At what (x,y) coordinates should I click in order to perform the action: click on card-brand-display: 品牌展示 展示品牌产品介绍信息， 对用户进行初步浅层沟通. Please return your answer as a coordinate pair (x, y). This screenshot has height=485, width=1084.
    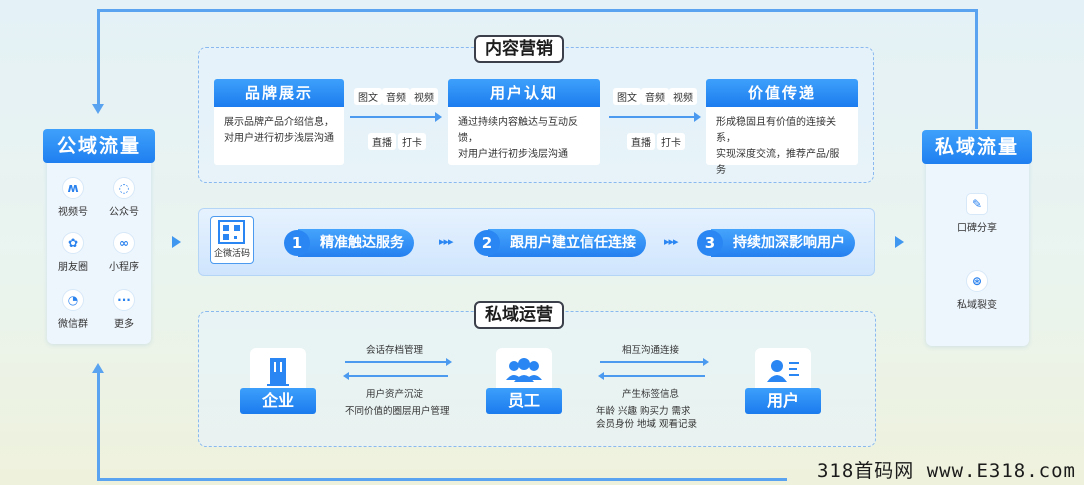
    Looking at the image, I should click on (279, 122).